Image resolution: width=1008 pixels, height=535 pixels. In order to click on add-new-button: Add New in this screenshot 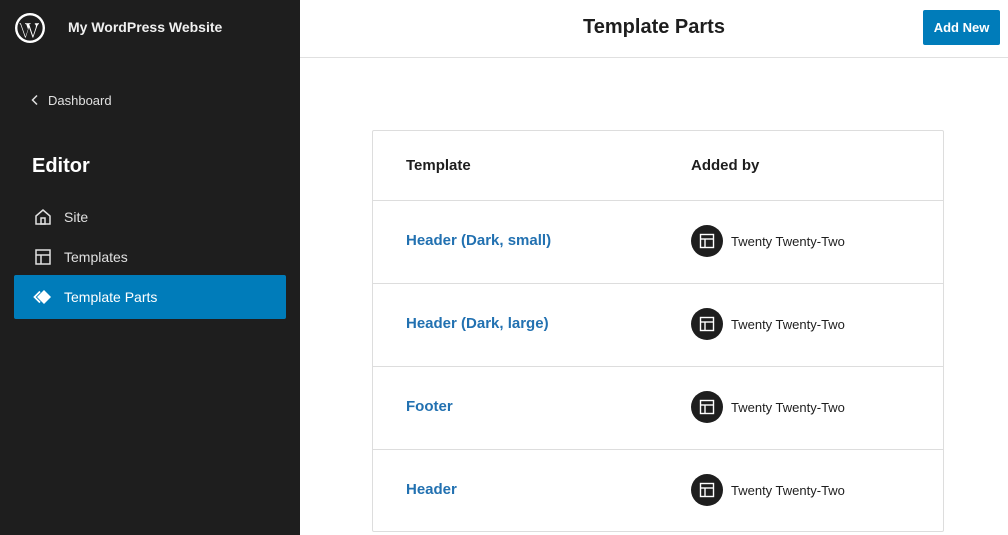, I will do `click(961, 27)`.